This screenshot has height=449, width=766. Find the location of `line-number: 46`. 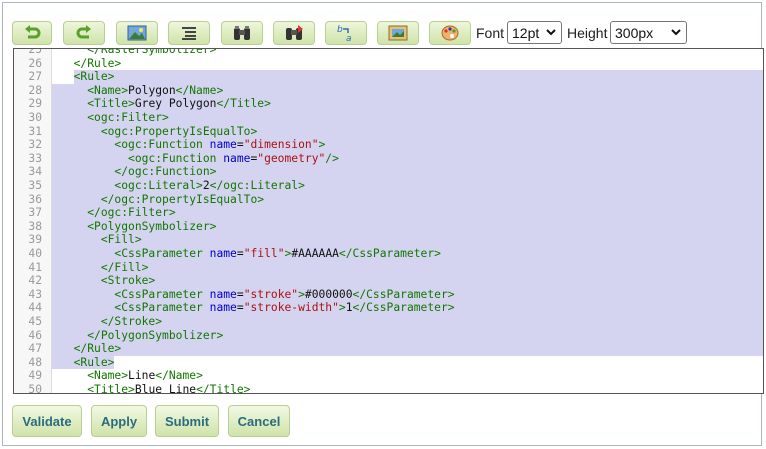

line-number: 46 is located at coordinates (35, 335).